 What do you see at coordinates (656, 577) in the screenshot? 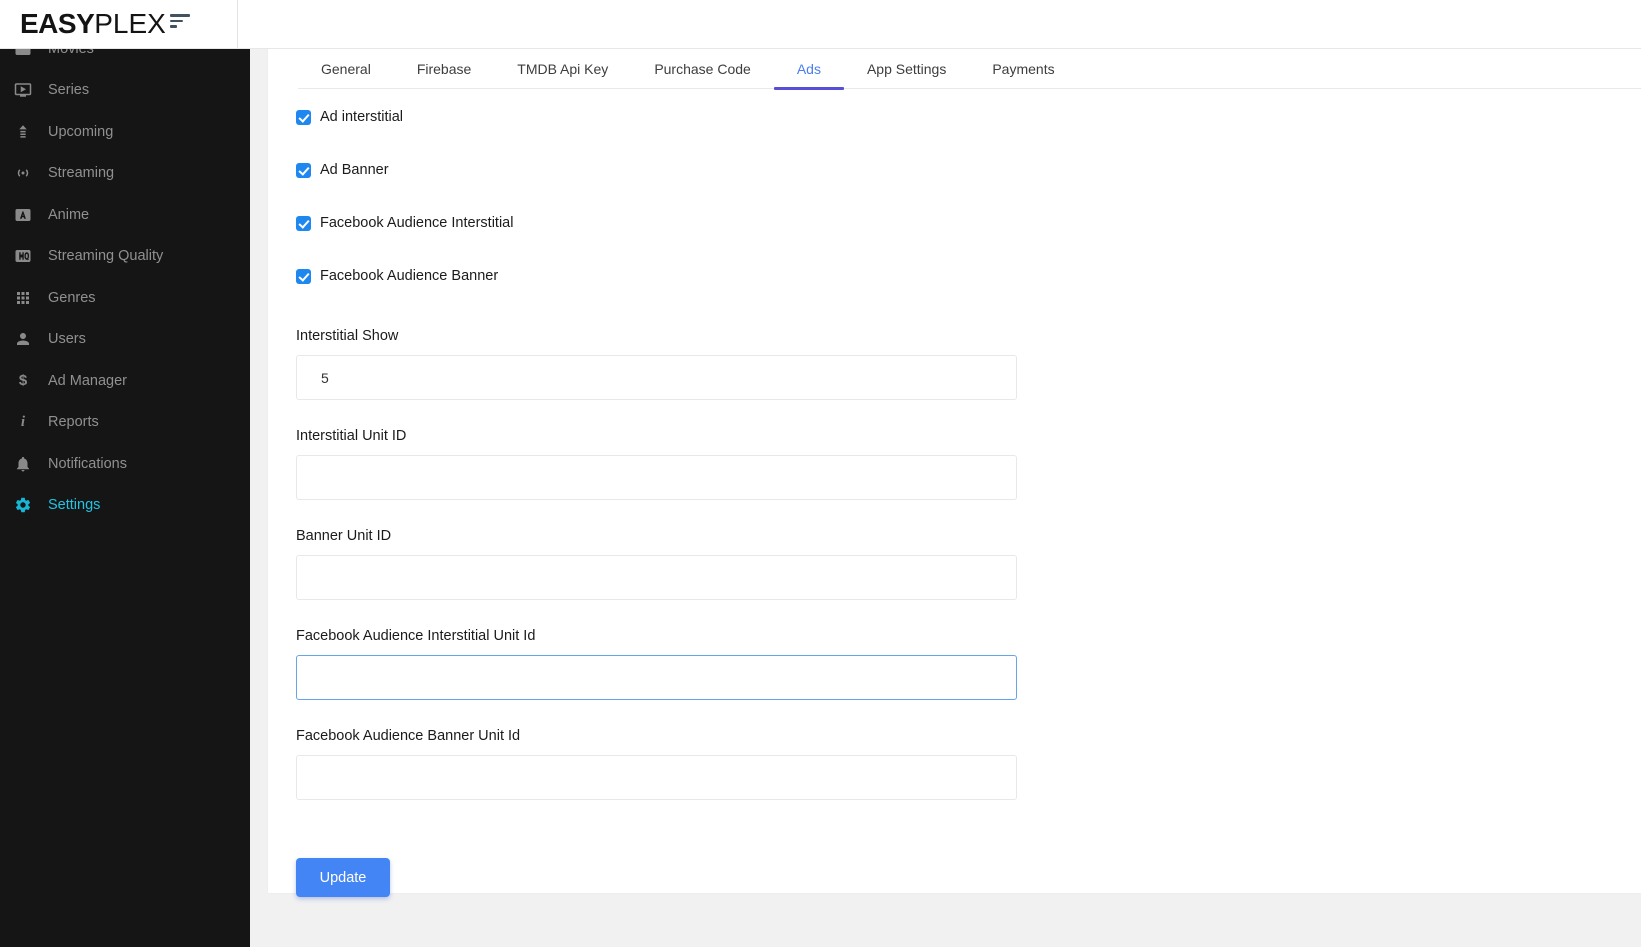
I see `banner-unit-id-input` at bounding box center [656, 577].